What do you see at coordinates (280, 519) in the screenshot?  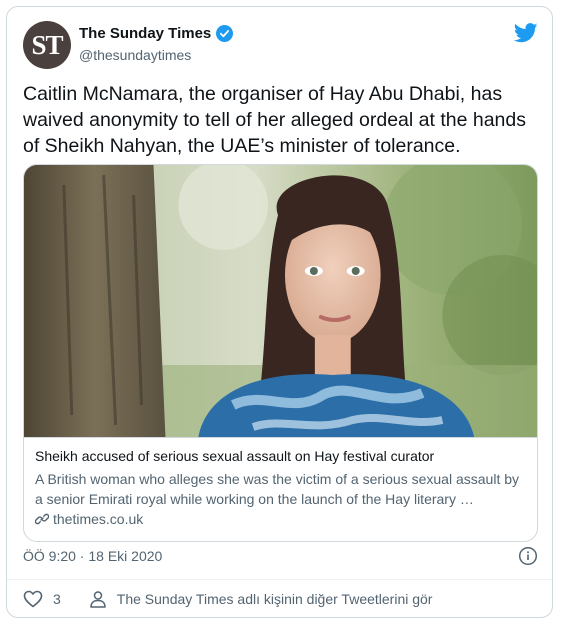 I see `link-card-domain-row: thetimes.co.uk` at bounding box center [280, 519].